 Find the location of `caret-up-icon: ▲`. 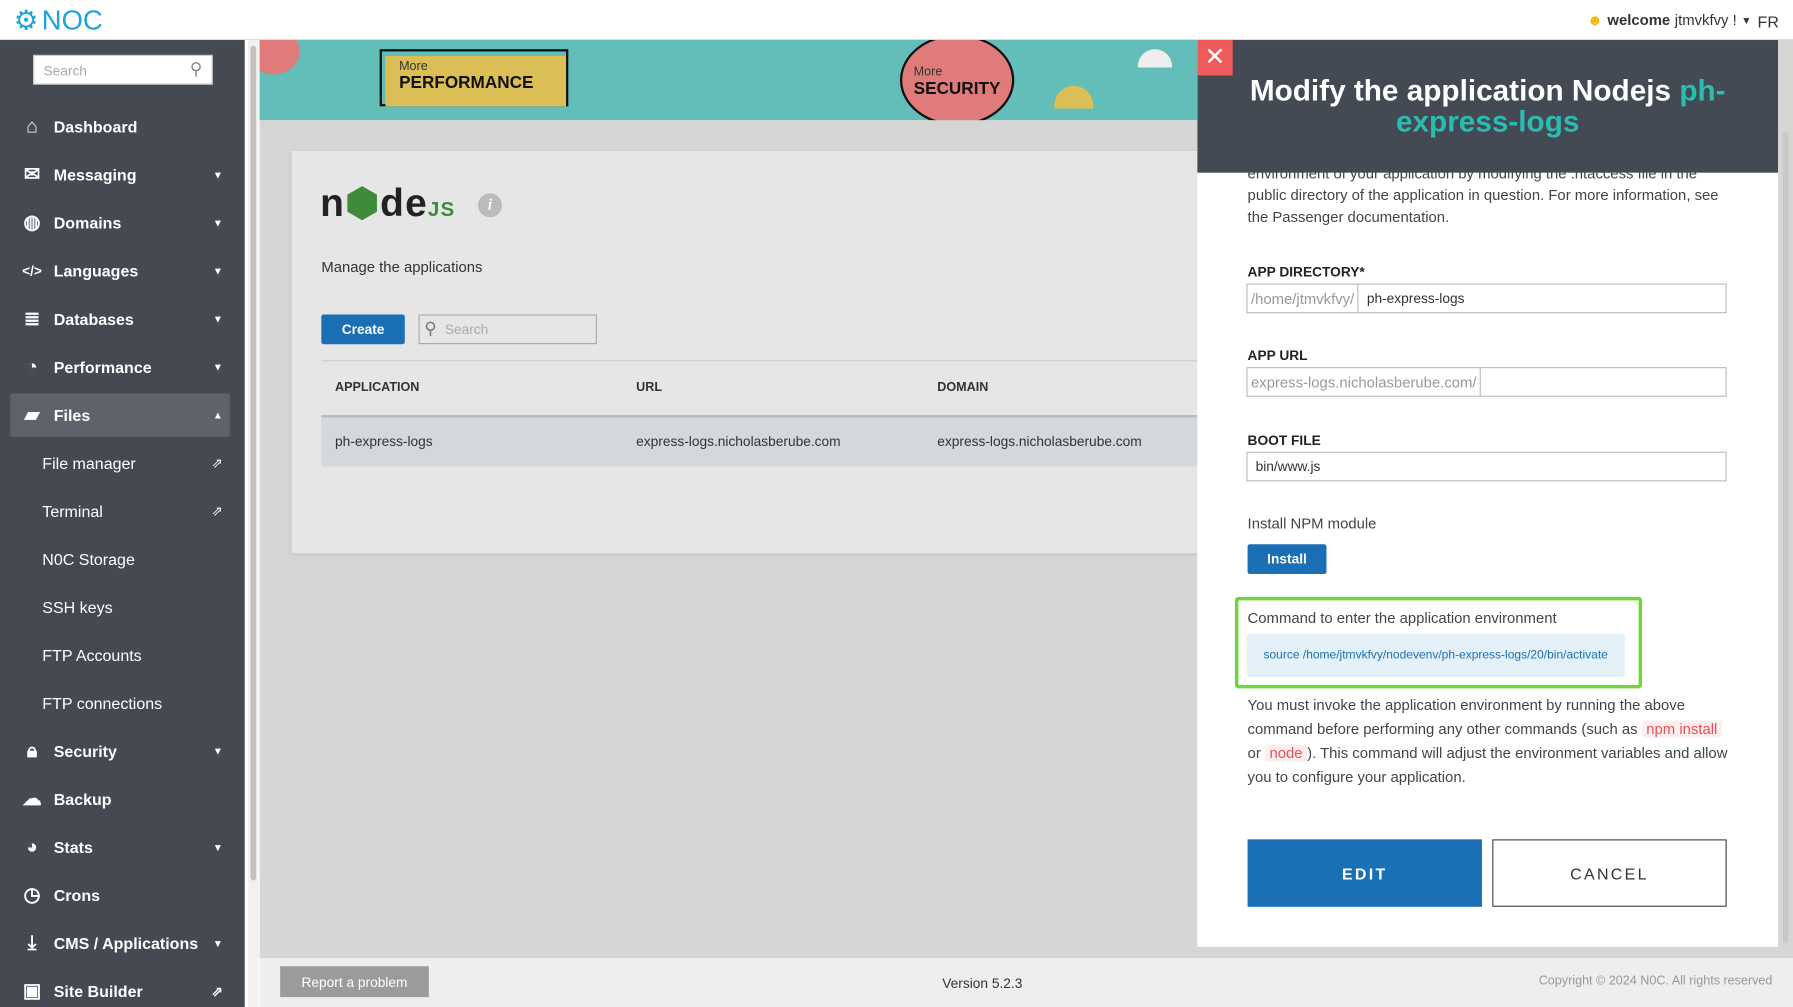

caret-up-icon: ▲ is located at coordinates (217, 415).